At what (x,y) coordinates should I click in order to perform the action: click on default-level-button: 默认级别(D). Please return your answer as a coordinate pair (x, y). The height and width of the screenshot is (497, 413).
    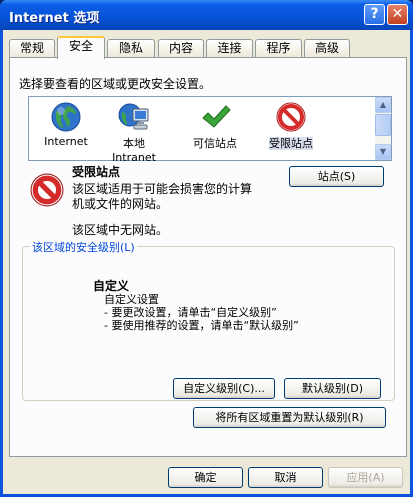
    Looking at the image, I should click on (332, 388).